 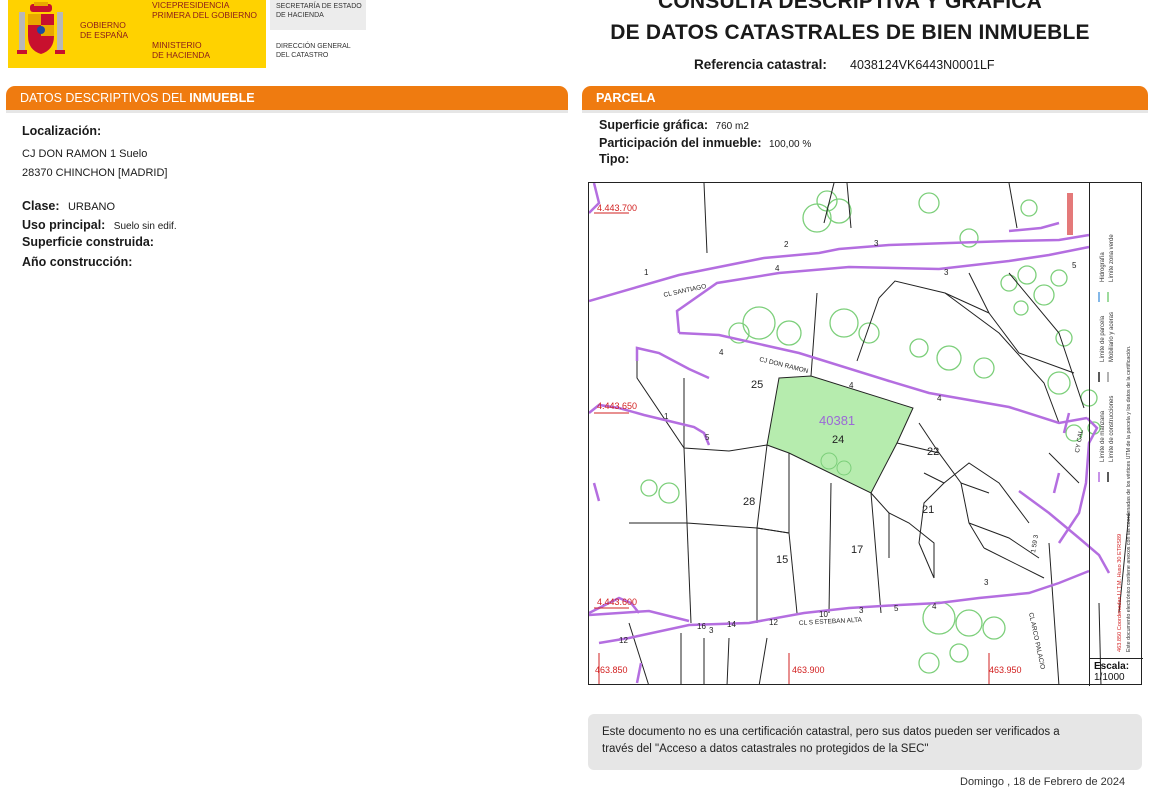 I want to click on coat-of-arms-icon, so click(x=41, y=28).